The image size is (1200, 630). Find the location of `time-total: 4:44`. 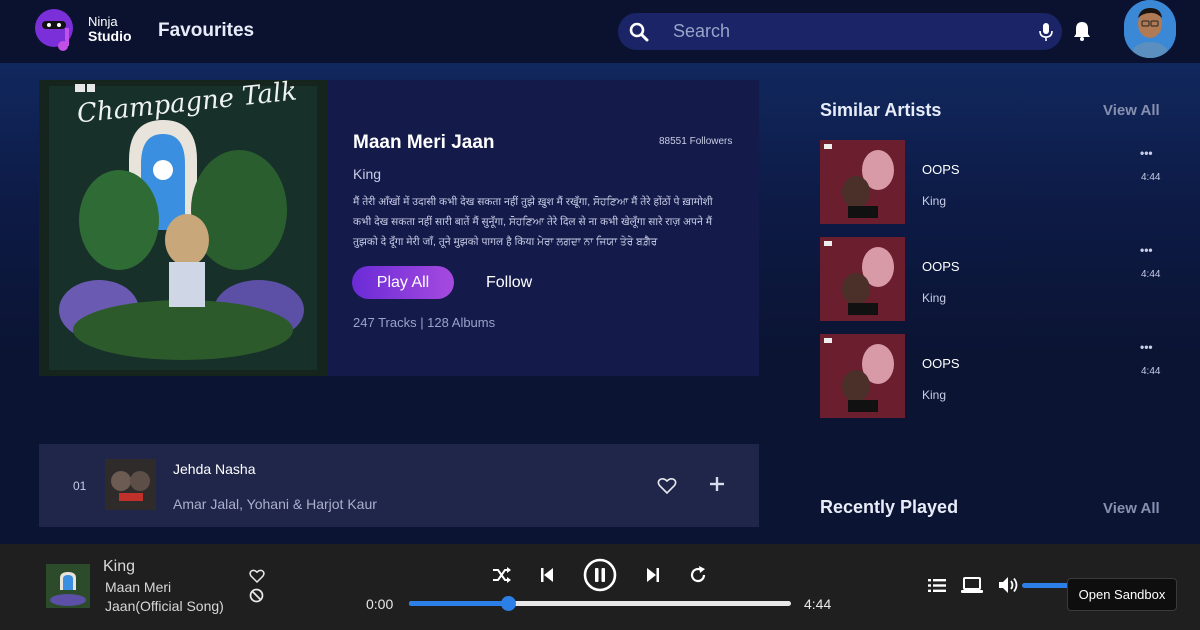

time-total: 4:44 is located at coordinates (818, 604).